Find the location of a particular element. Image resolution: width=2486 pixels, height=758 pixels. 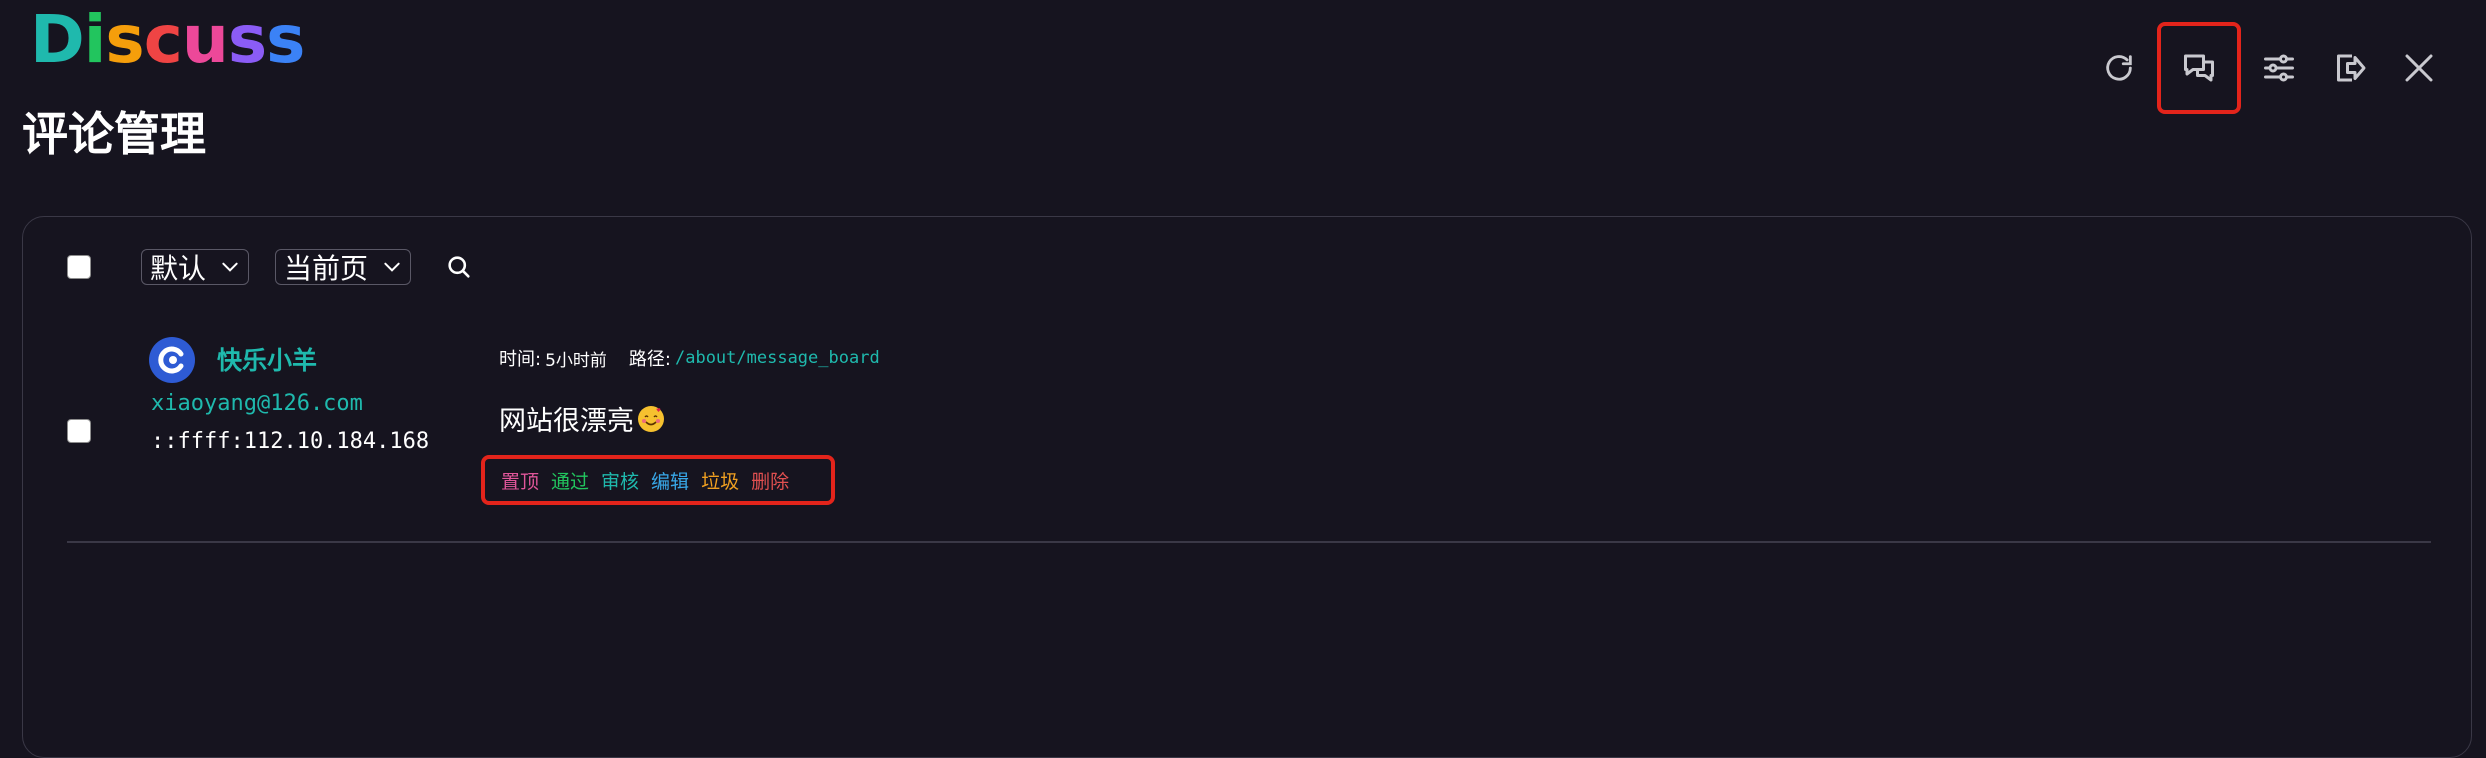

close-button is located at coordinates (2419, 68).